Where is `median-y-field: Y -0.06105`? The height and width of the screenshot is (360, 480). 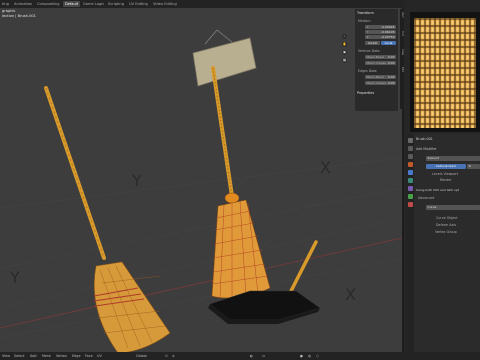 median-y-field: Y -0.06105 is located at coordinates (380, 32).